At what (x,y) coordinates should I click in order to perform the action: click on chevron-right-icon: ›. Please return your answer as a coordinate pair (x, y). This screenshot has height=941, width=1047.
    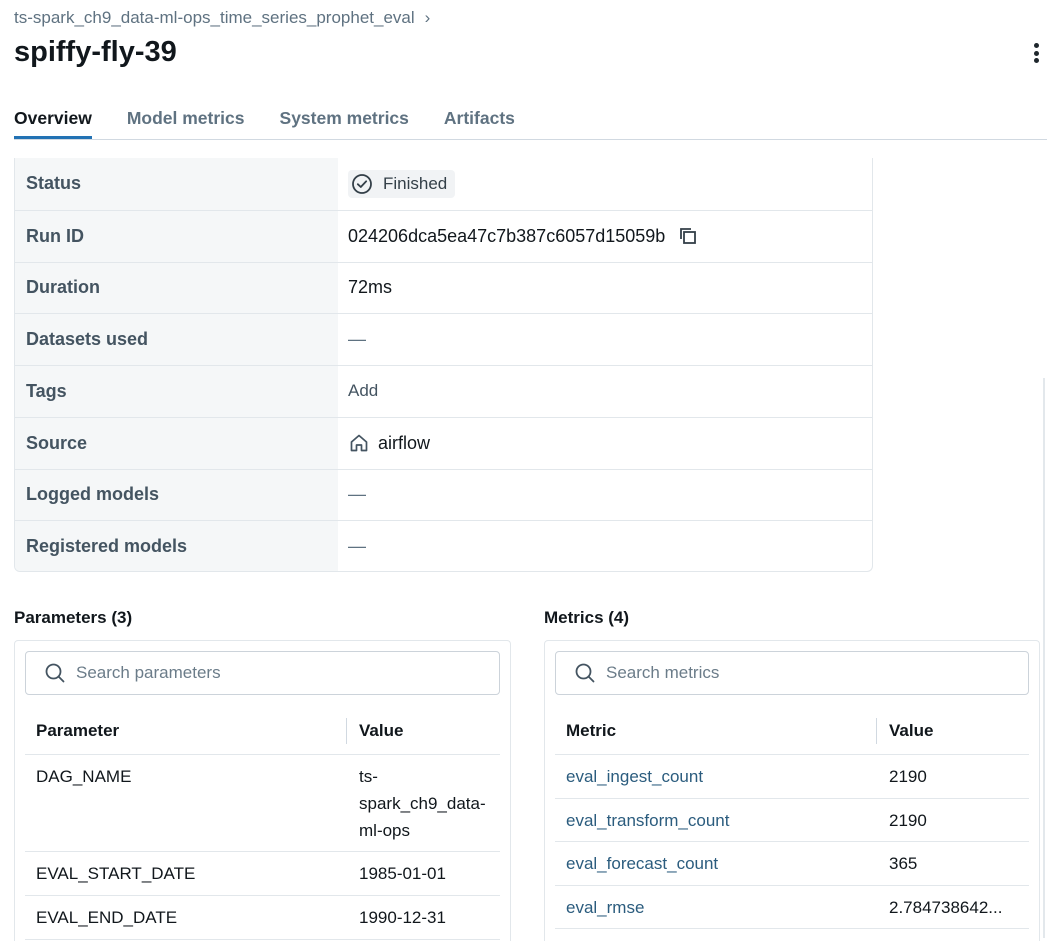
    Looking at the image, I should click on (427, 17).